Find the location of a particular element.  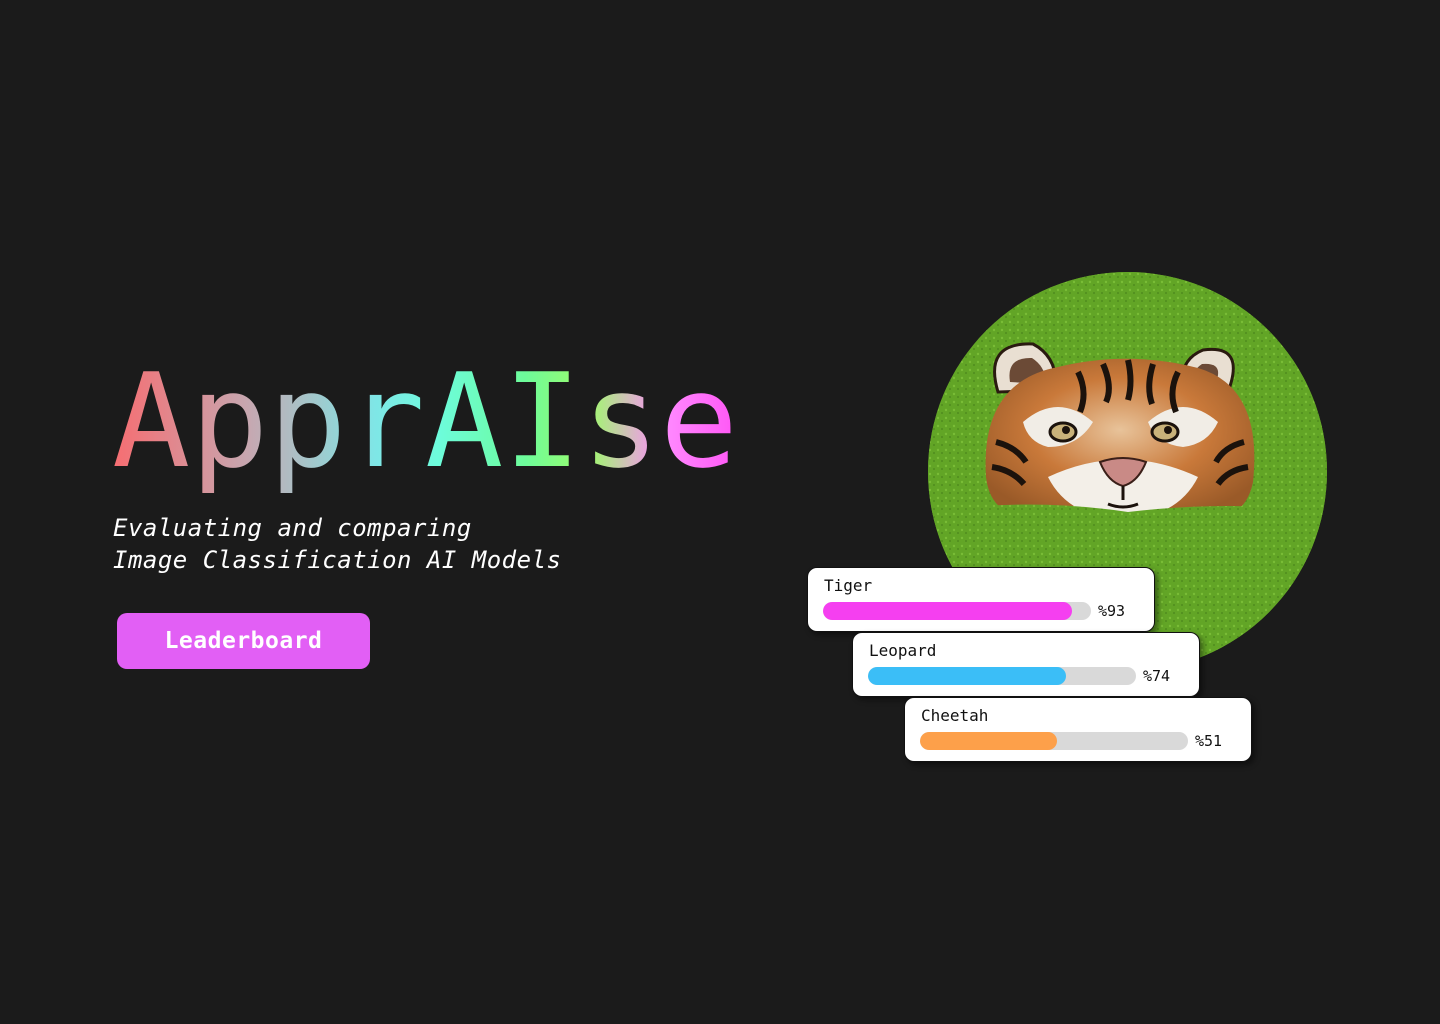

app-logo: ApprAIse is located at coordinates (425, 421).